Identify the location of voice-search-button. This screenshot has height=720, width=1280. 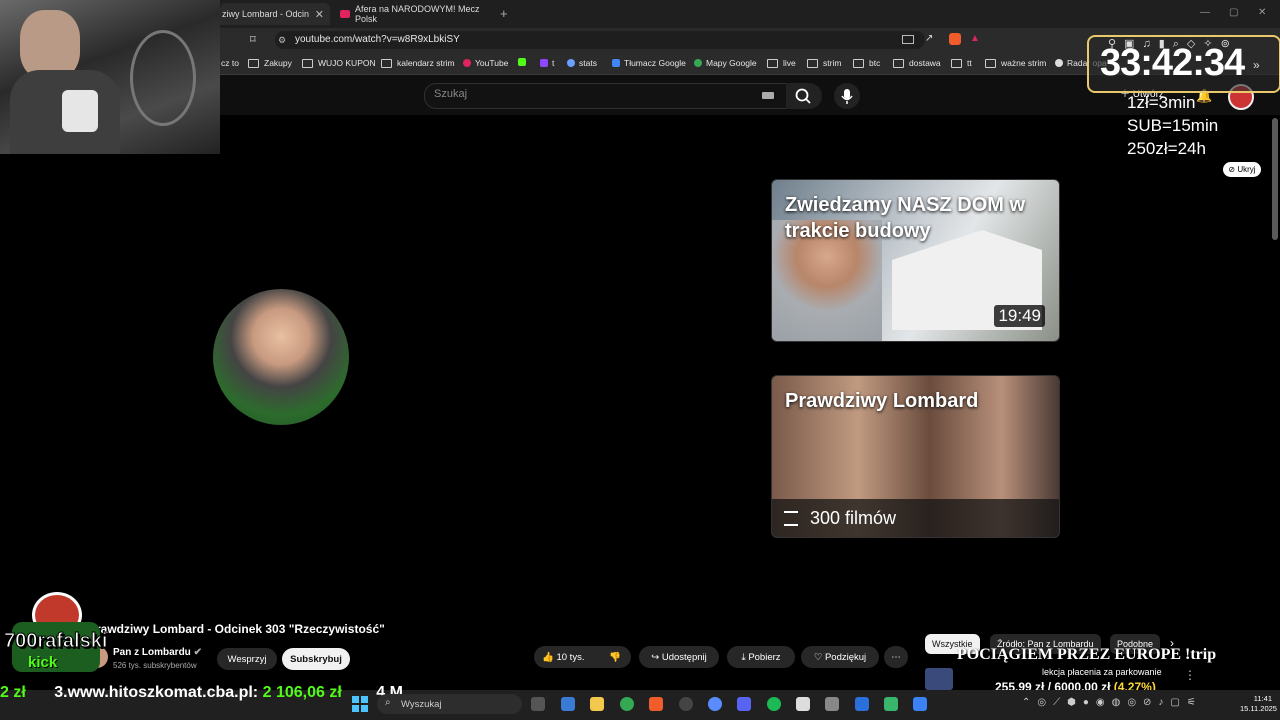
(847, 96).